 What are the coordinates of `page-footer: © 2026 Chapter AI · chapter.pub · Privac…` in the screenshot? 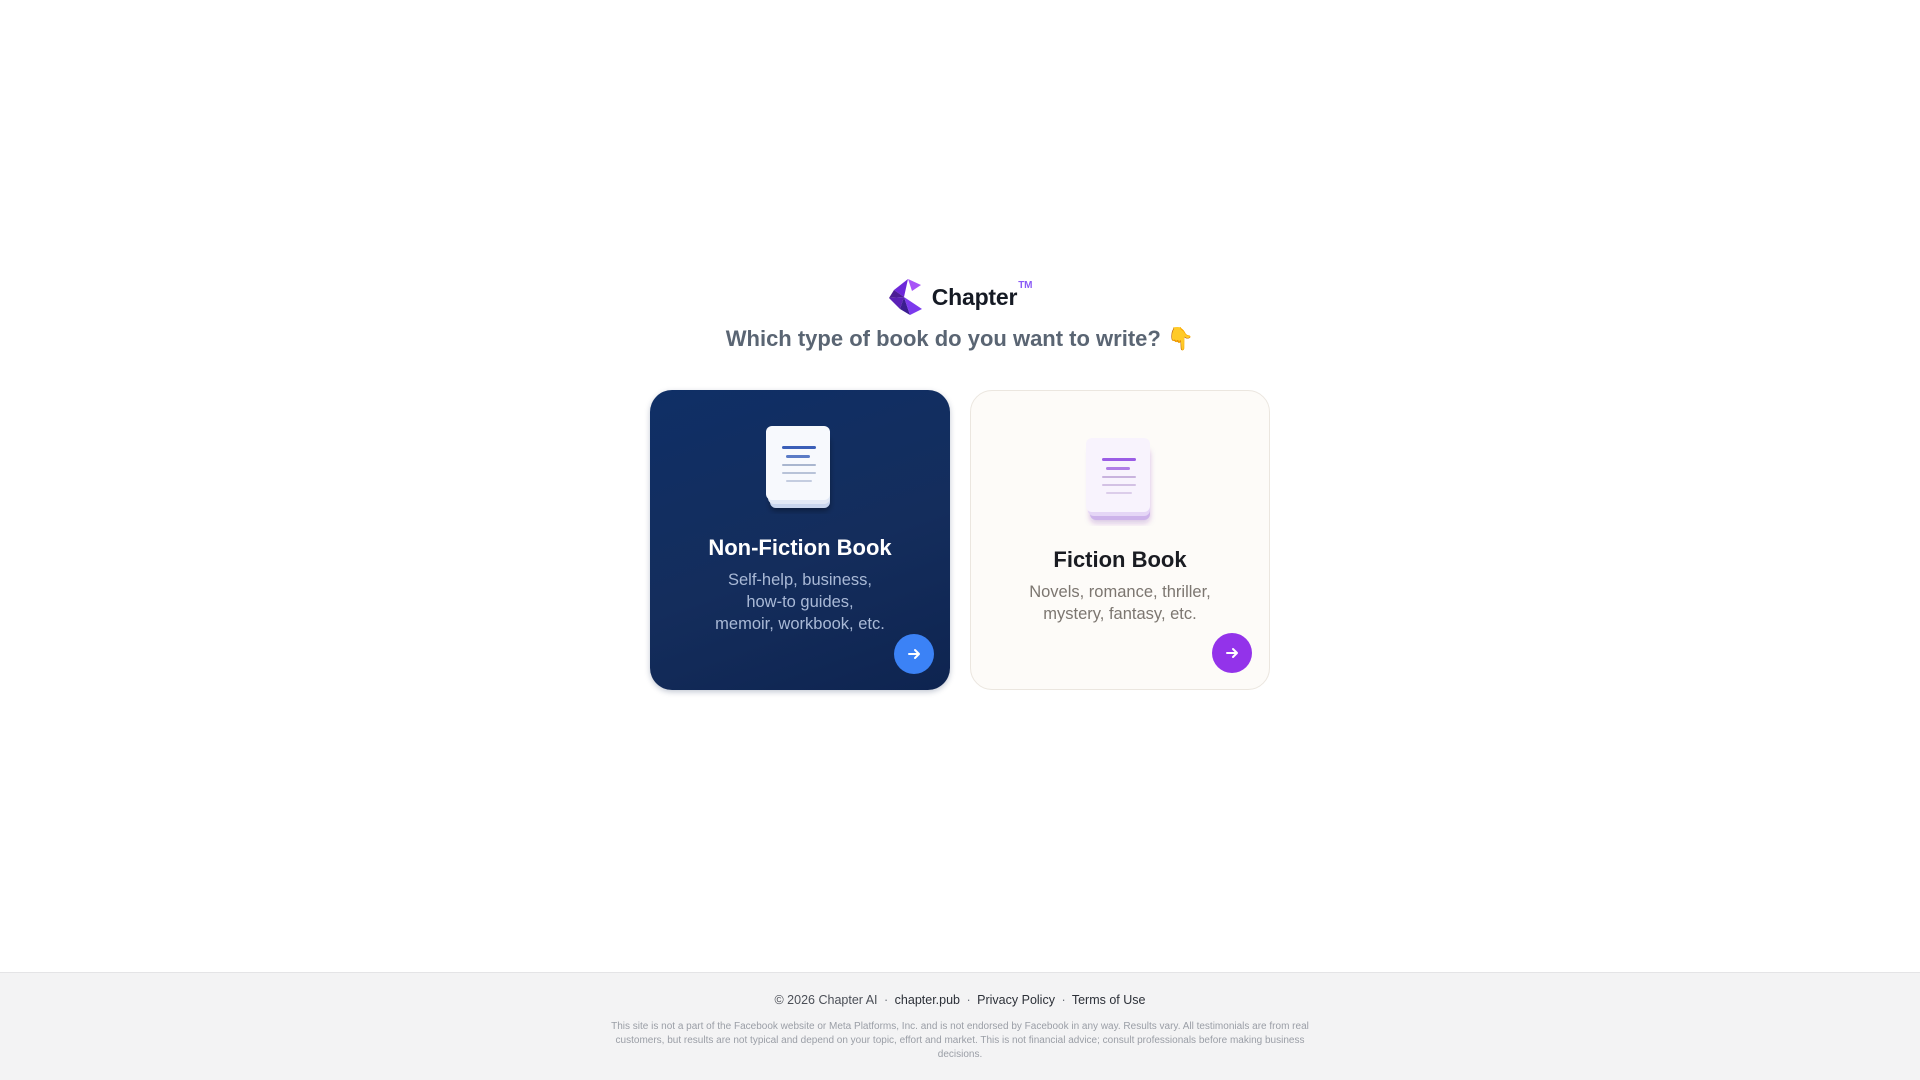 It's located at (960, 1026).